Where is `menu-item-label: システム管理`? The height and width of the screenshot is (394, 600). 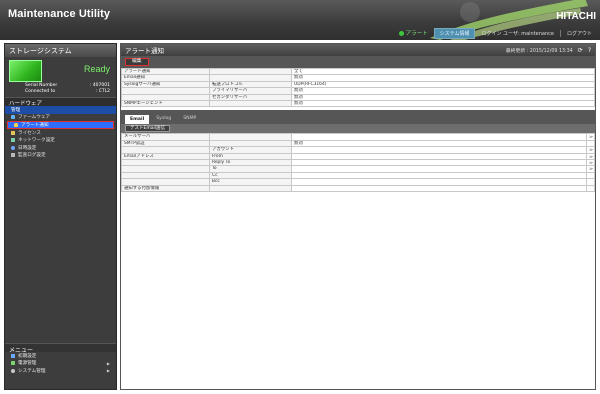 menu-item-label: システム管理 is located at coordinates (32, 371).